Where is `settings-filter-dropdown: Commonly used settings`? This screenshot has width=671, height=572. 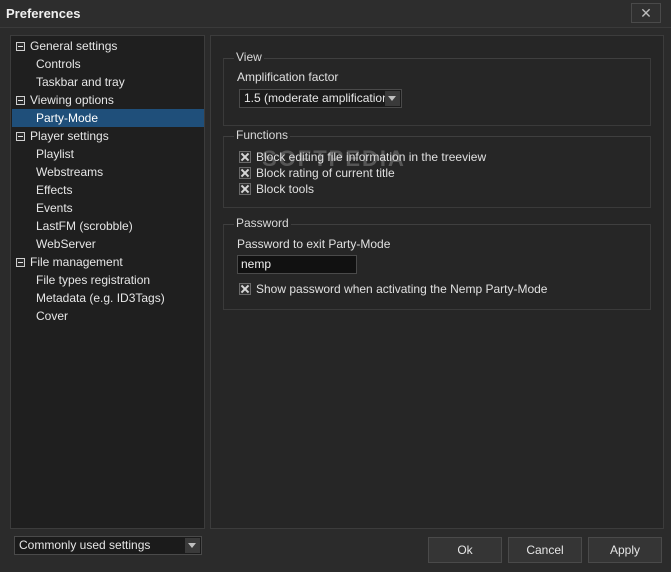
settings-filter-dropdown: Commonly used settings is located at coordinates (108, 545).